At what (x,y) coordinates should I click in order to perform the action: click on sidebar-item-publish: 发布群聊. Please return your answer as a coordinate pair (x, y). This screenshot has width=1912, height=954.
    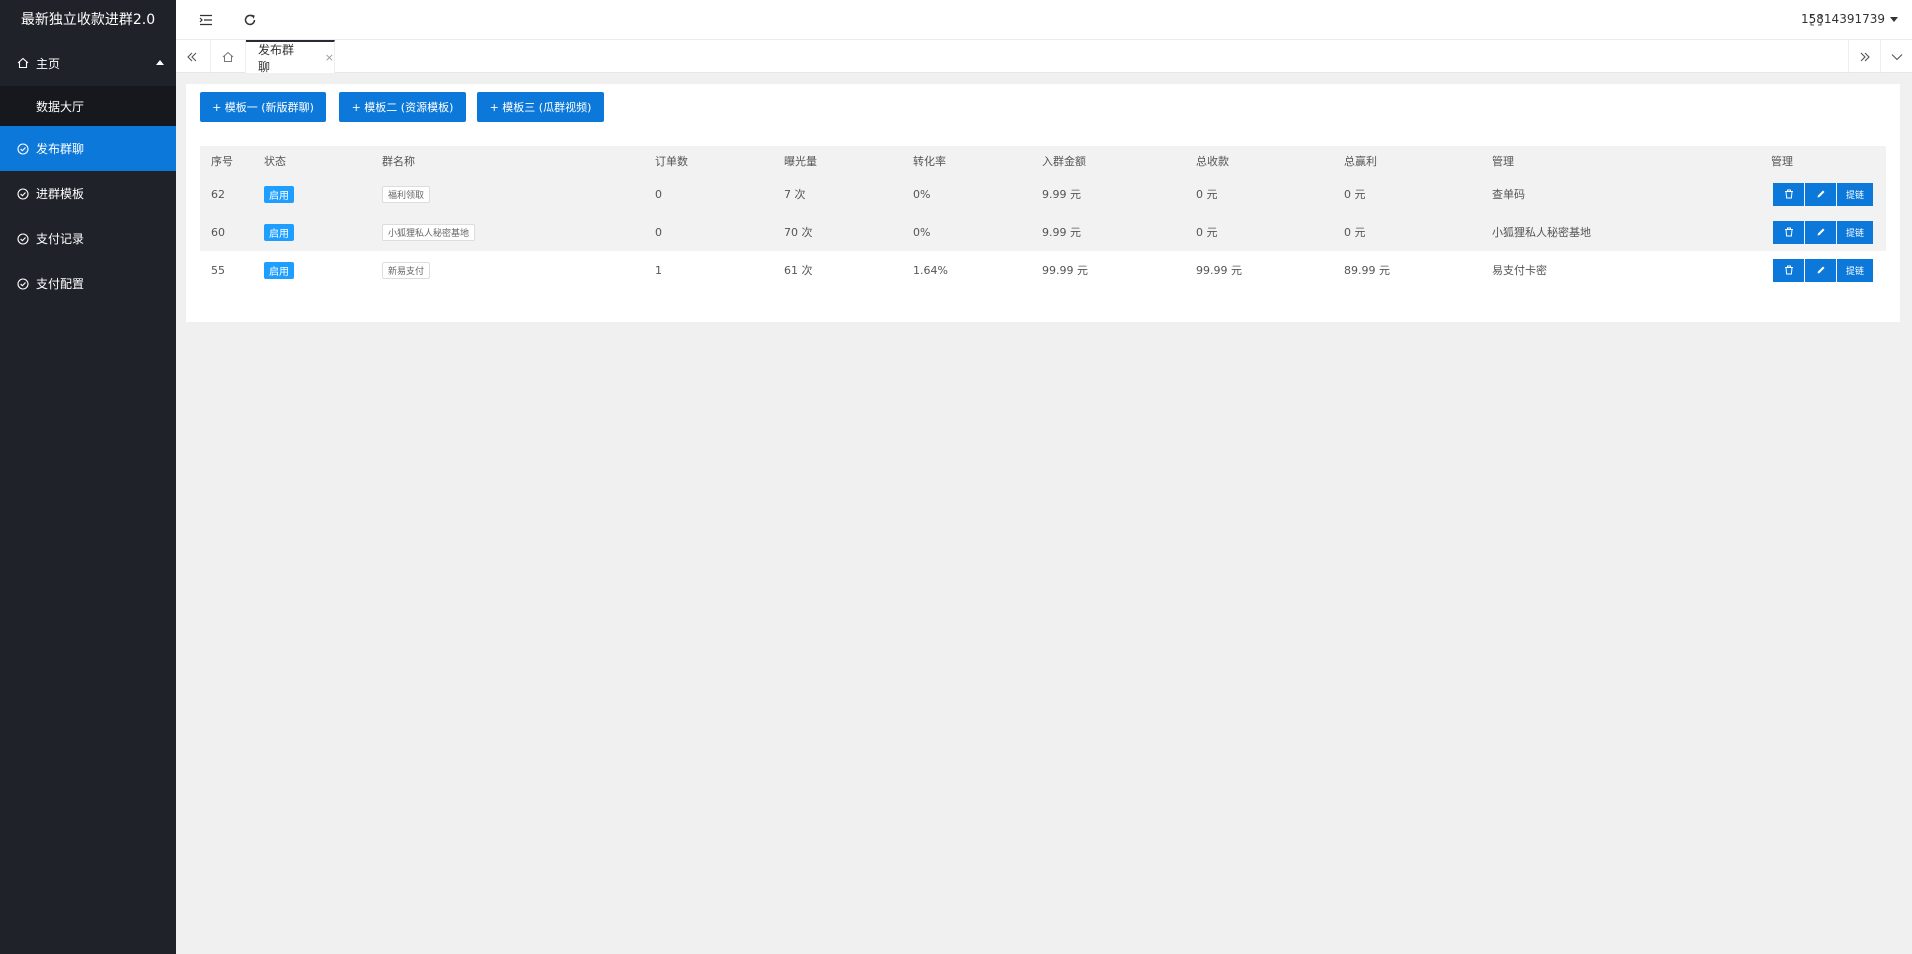
    Looking at the image, I should click on (88, 148).